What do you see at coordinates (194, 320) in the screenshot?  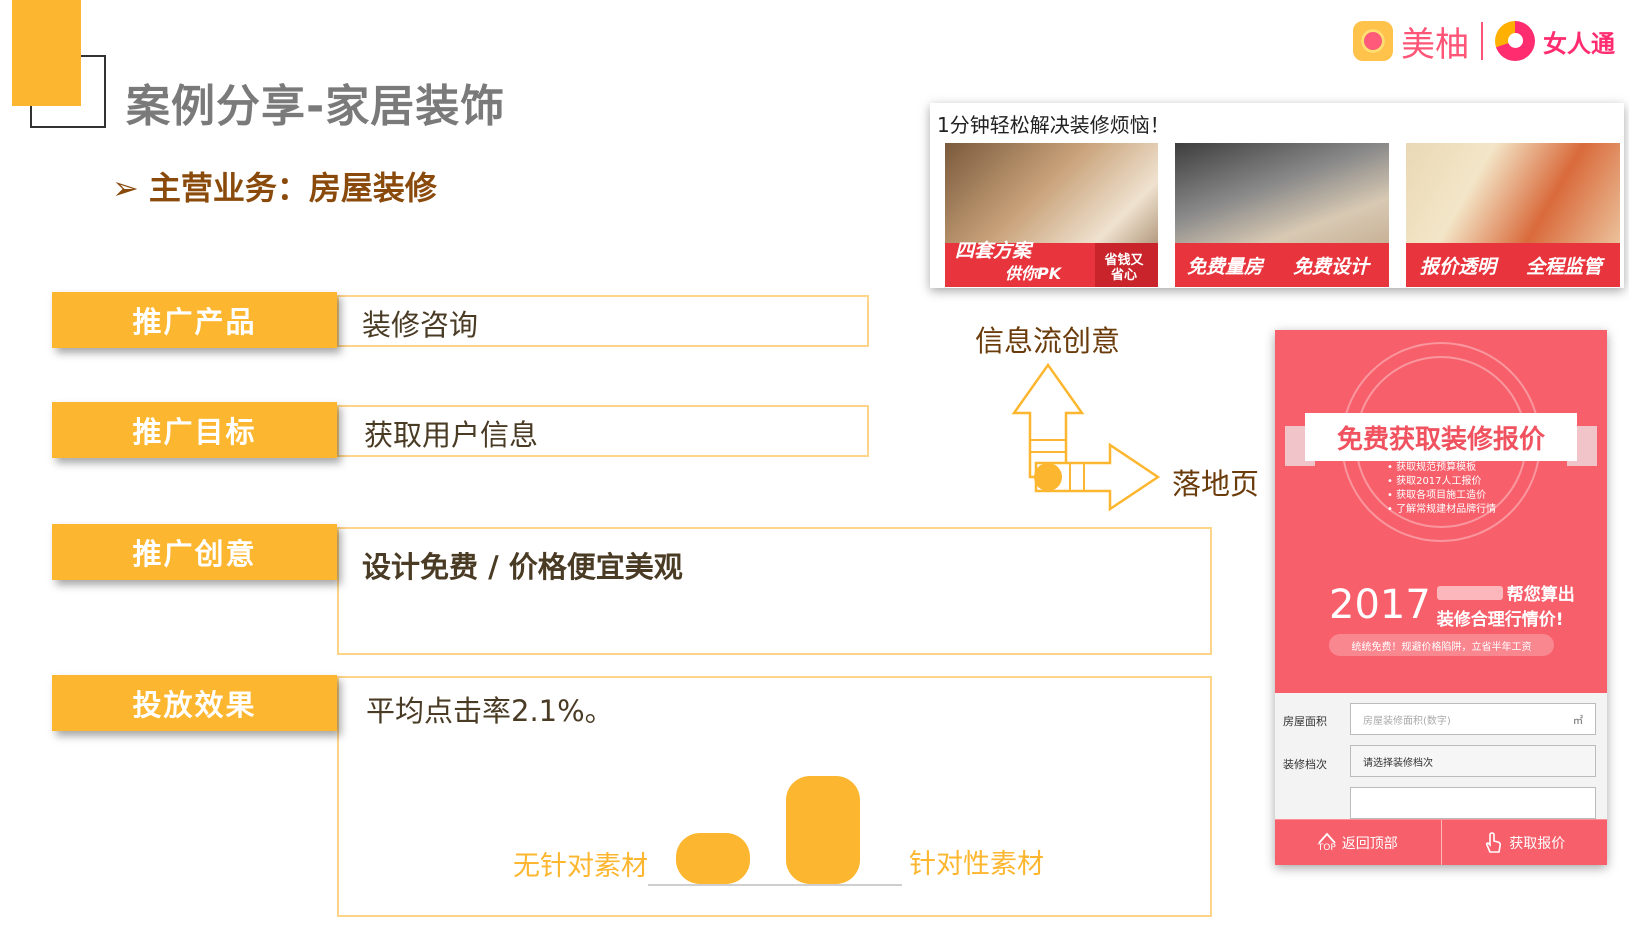 I see `row-product-label: 推广产品` at bounding box center [194, 320].